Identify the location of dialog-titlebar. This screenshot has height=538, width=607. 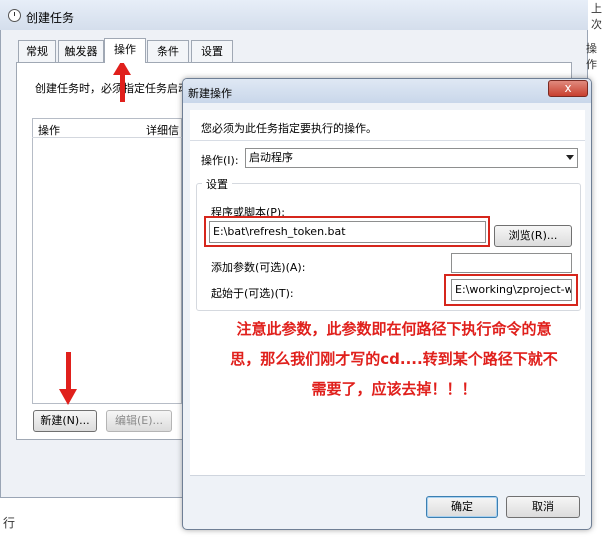
(387, 91).